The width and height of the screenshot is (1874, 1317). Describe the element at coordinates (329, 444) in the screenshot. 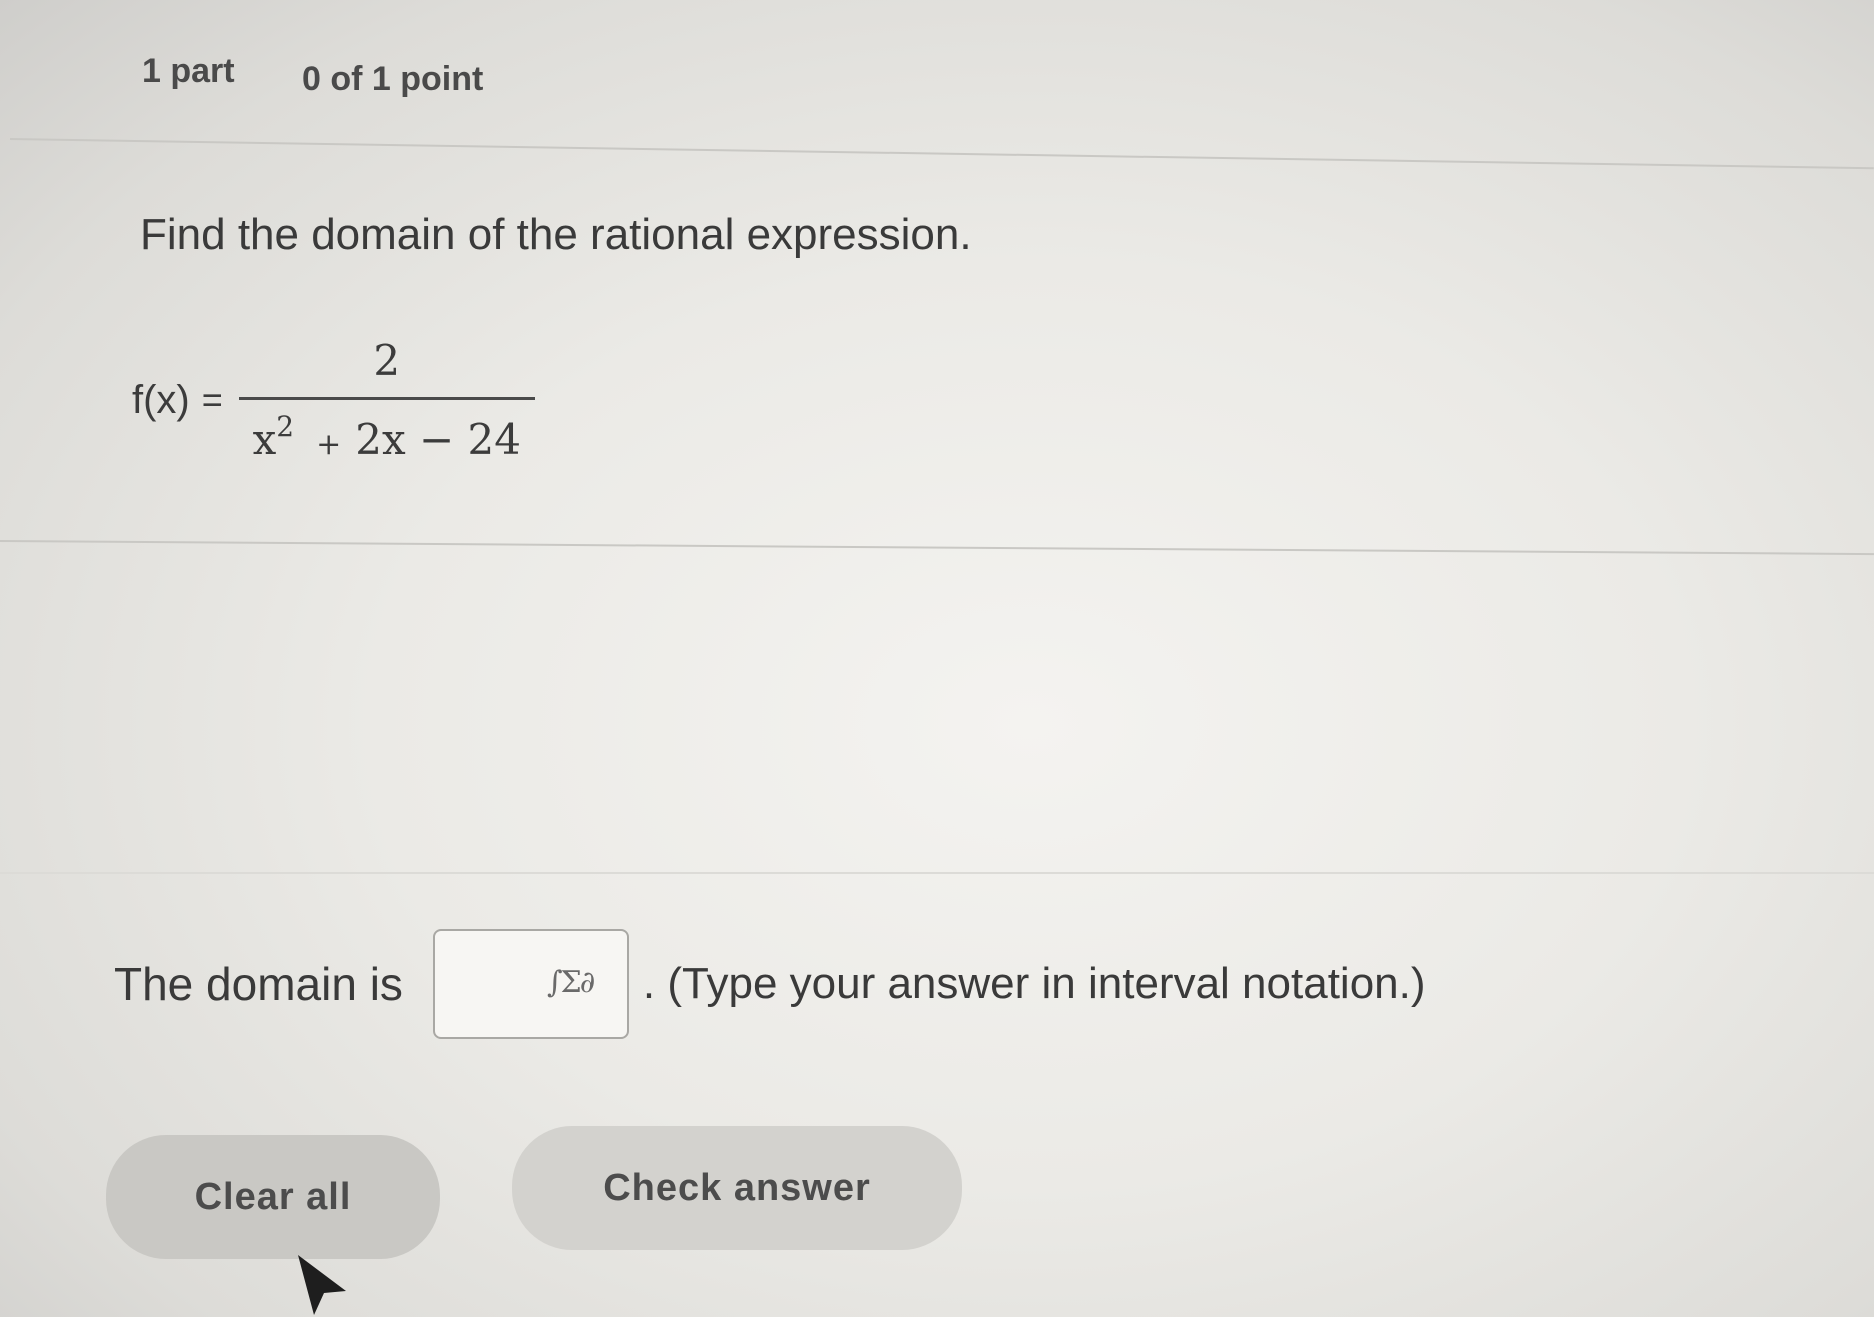

I see `denominator-plus: +` at that location.